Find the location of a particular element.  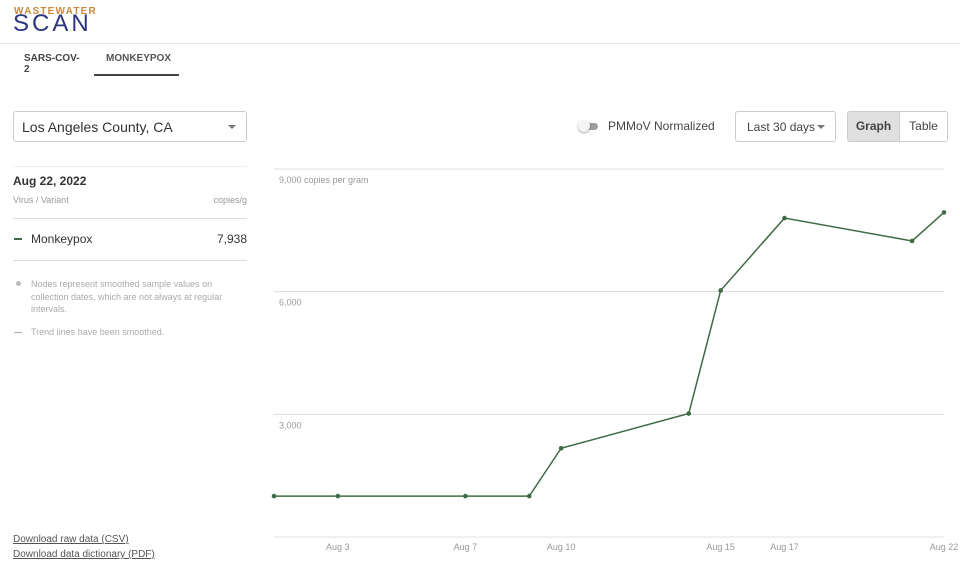

y-tick-label: 9,000 copies per gram is located at coordinates (324, 180).